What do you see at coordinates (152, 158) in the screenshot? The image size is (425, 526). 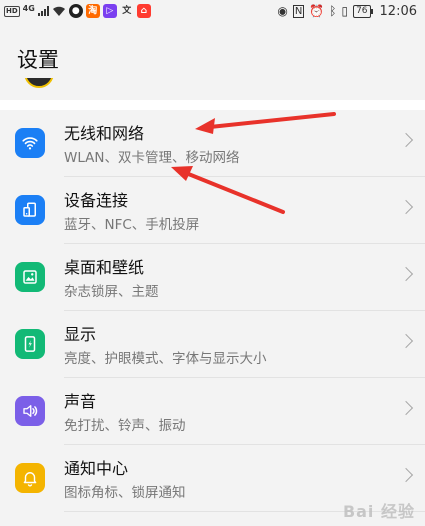 I see `item-subtitle: WLAN、双卡管理、移动网络` at bounding box center [152, 158].